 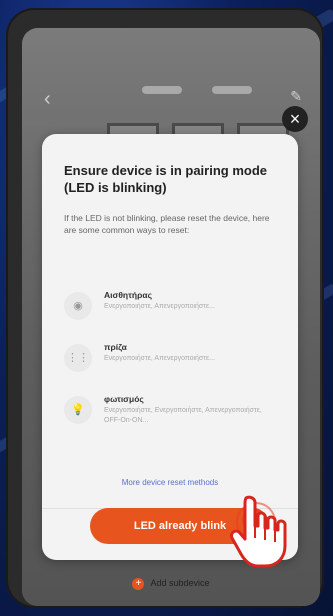 I want to click on reset-method-name: Αισθητήρας, so click(x=128, y=295).